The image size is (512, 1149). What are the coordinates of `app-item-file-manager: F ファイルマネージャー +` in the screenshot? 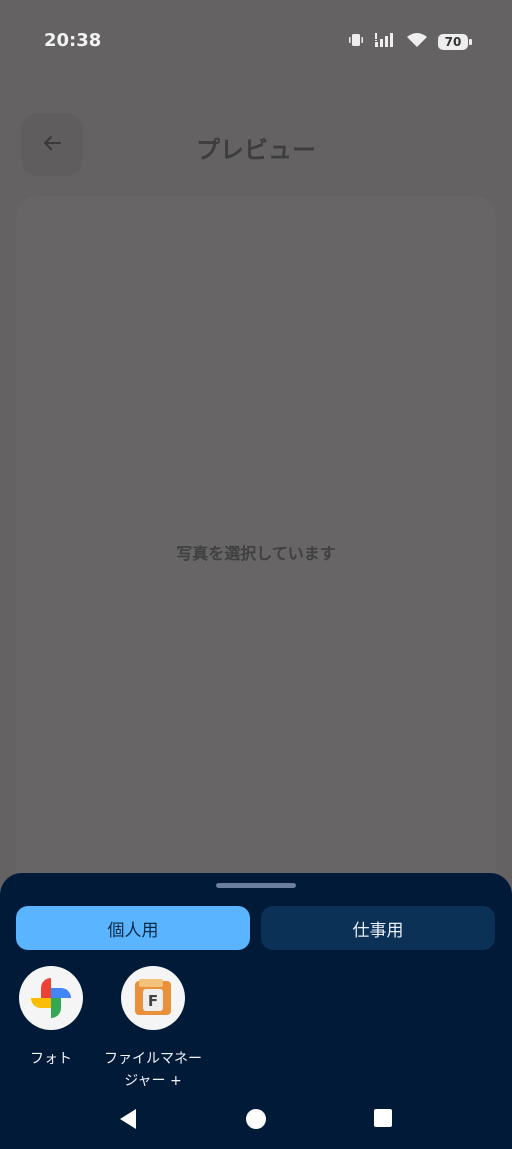 It's located at (153, 1029).